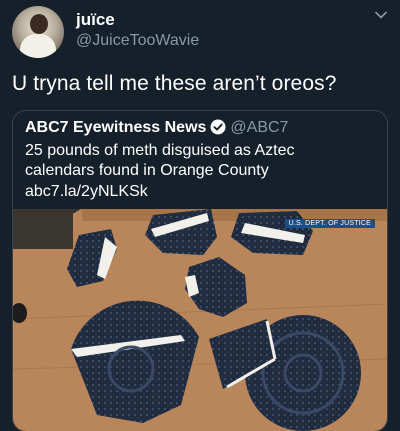 The height and width of the screenshot is (431, 400). I want to click on quoted-handle: @ABC7, so click(259, 127).